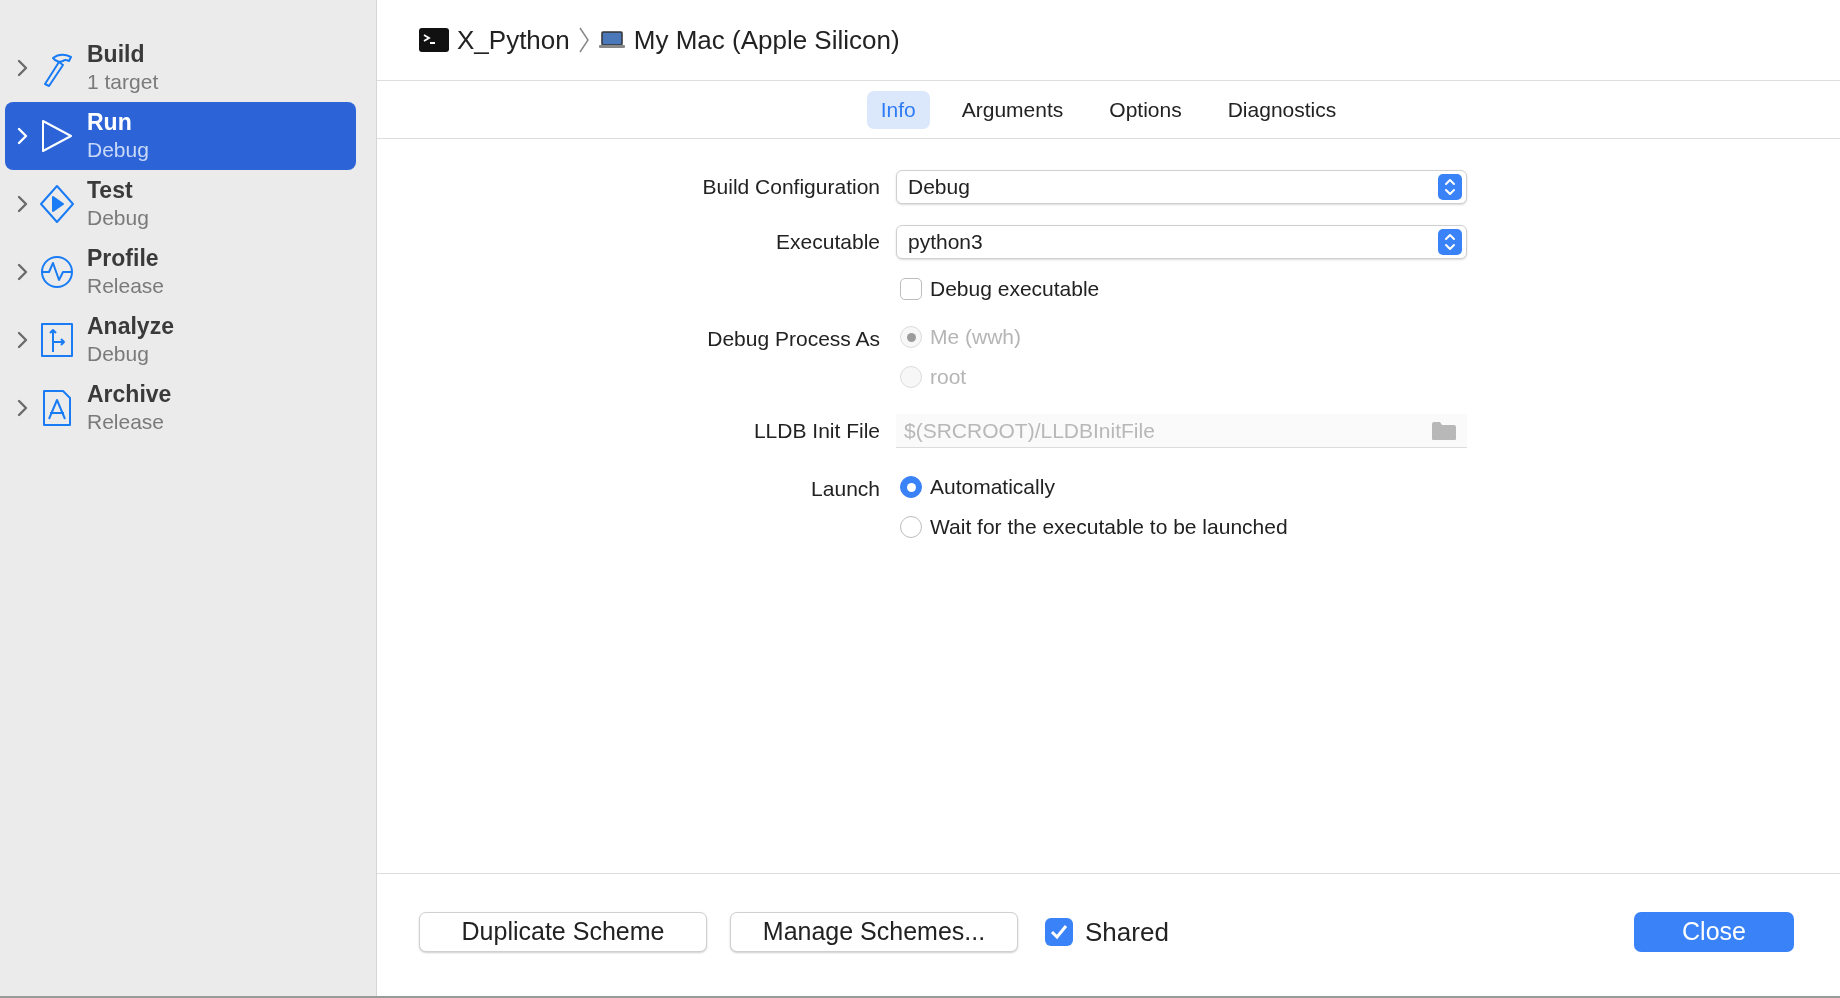 The width and height of the screenshot is (1840, 998). What do you see at coordinates (791, 186) in the screenshot?
I see `field-label: Build Configuration` at bounding box center [791, 186].